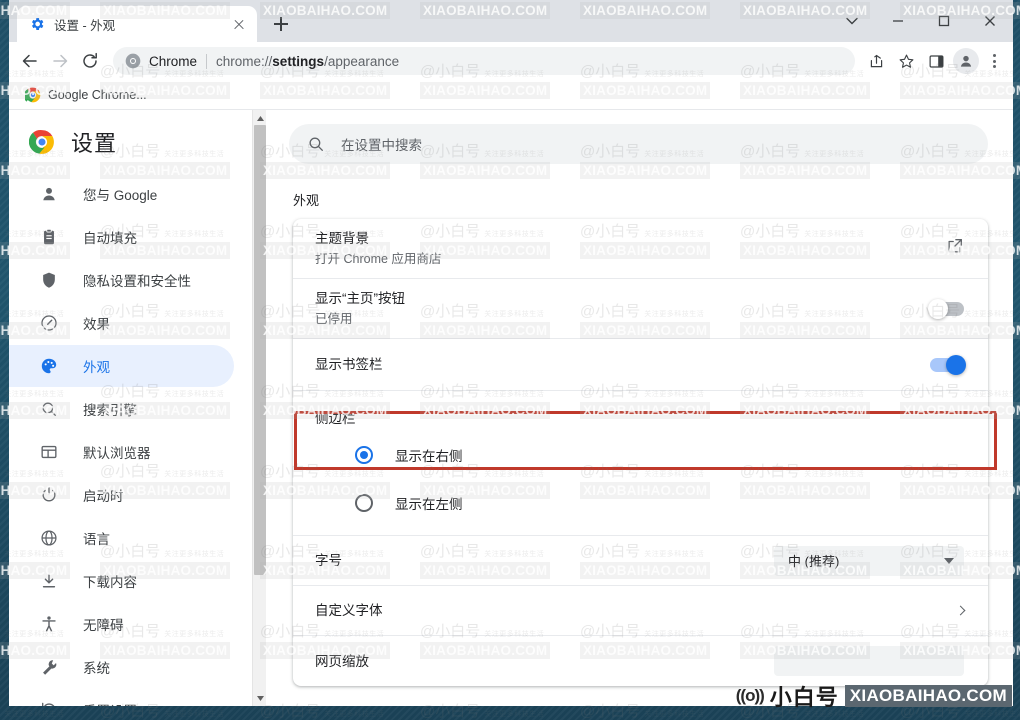  I want to click on maximize-button, so click(944, 21).